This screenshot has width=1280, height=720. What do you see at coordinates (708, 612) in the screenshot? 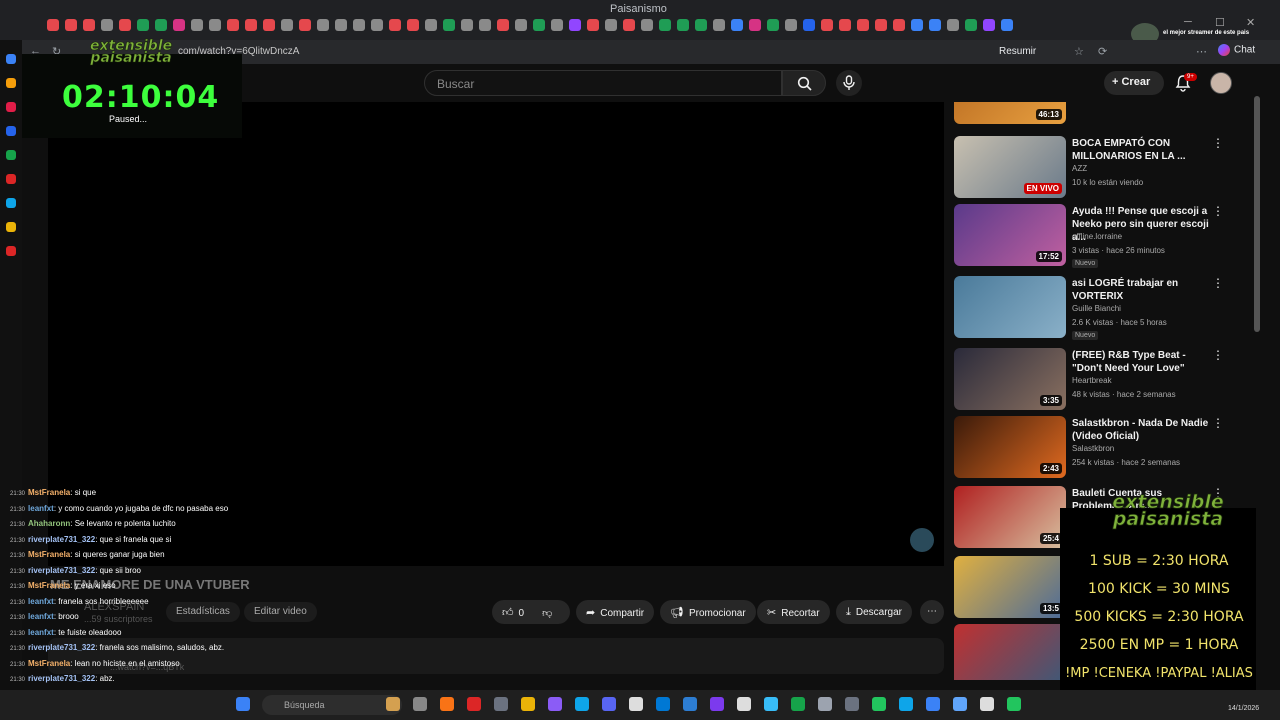
I see `promote-button: 📢︎ Promocionar` at bounding box center [708, 612].